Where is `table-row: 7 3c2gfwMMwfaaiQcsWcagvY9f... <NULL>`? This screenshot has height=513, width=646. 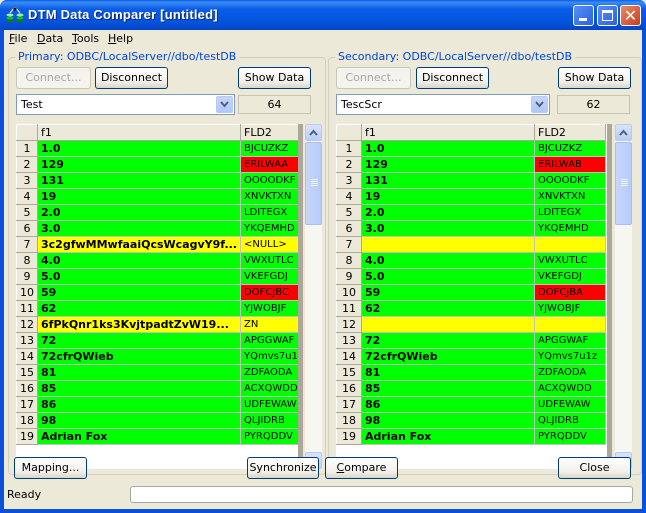 table-row: 7 3c2gfwMMwfaaiQcsWcagvY9f... <NULL> is located at coordinates (157, 244).